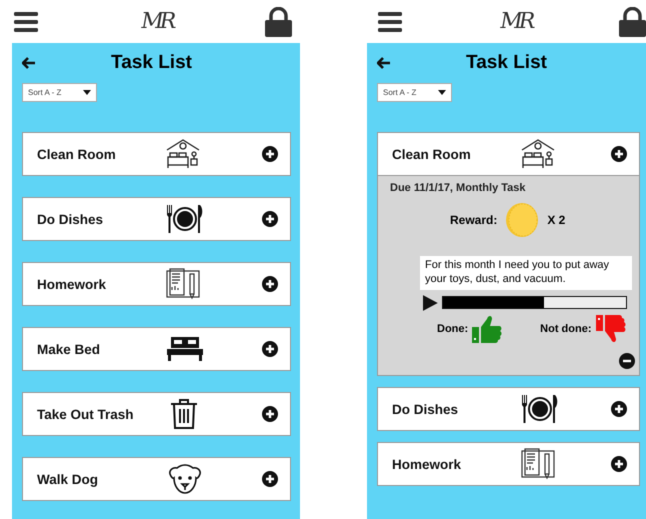 The width and height of the screenshot is (646, 519). What do you see at coordinates (522, 220) in the screenshot?
I see `coin-icon` at bounding box center [522, 220].